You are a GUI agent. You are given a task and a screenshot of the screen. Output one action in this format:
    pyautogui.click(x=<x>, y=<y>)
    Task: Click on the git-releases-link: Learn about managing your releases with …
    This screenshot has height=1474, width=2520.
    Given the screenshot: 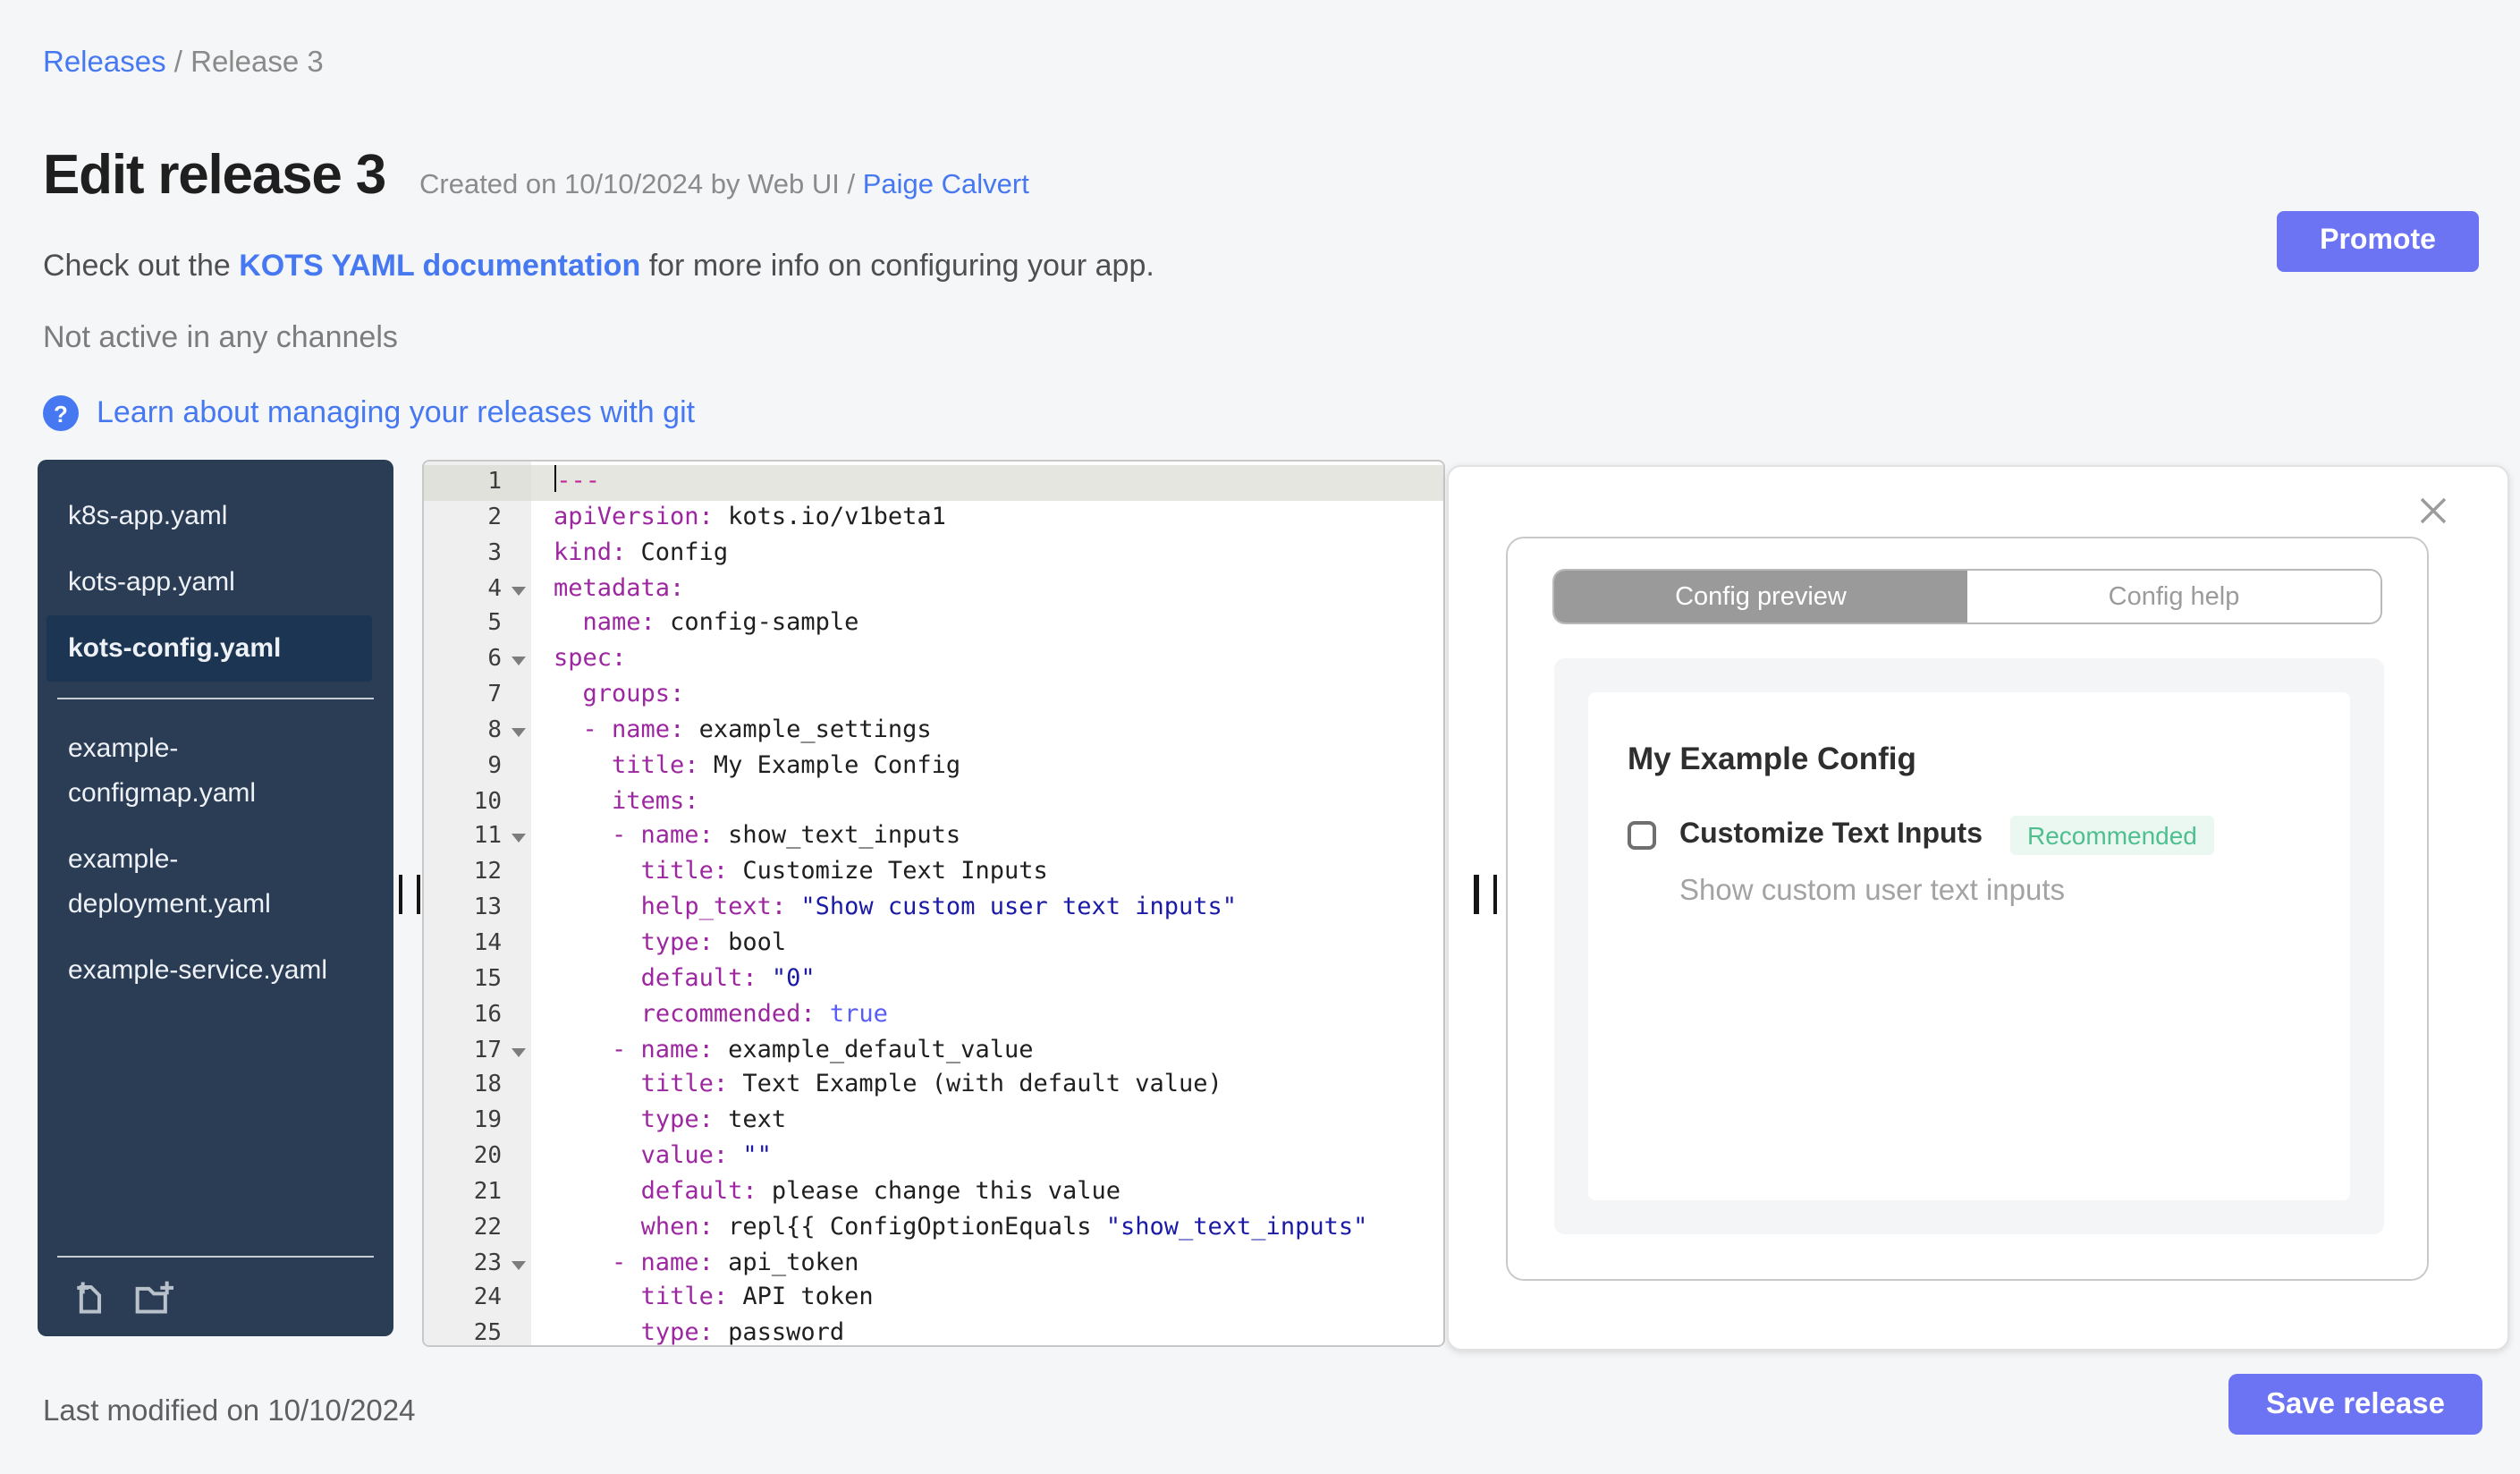 What is the action you would take?
    pyautogui.click(x=396, y=413)
    